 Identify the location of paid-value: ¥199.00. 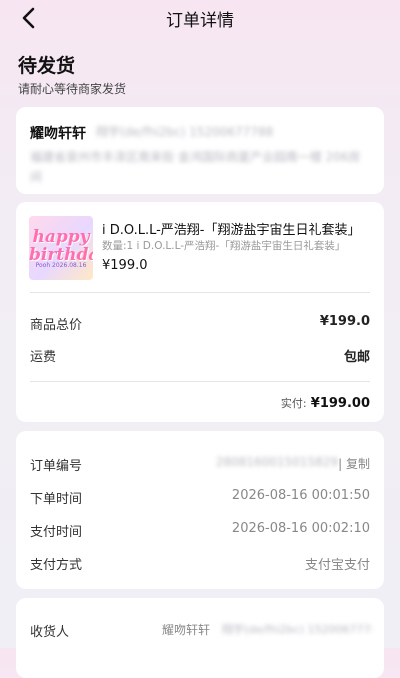
(340, 403).